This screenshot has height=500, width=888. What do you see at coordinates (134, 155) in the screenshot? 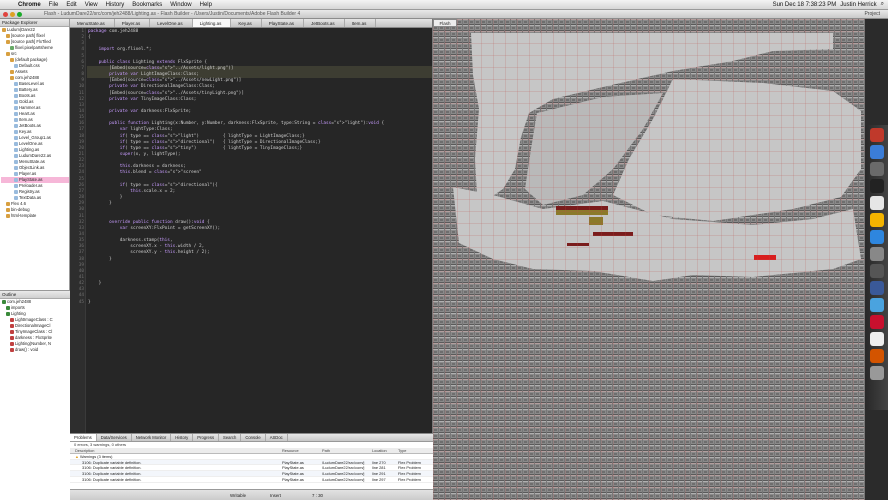
I see `code-line: super(x, y, lightType);` at bounding box center [134, 155].